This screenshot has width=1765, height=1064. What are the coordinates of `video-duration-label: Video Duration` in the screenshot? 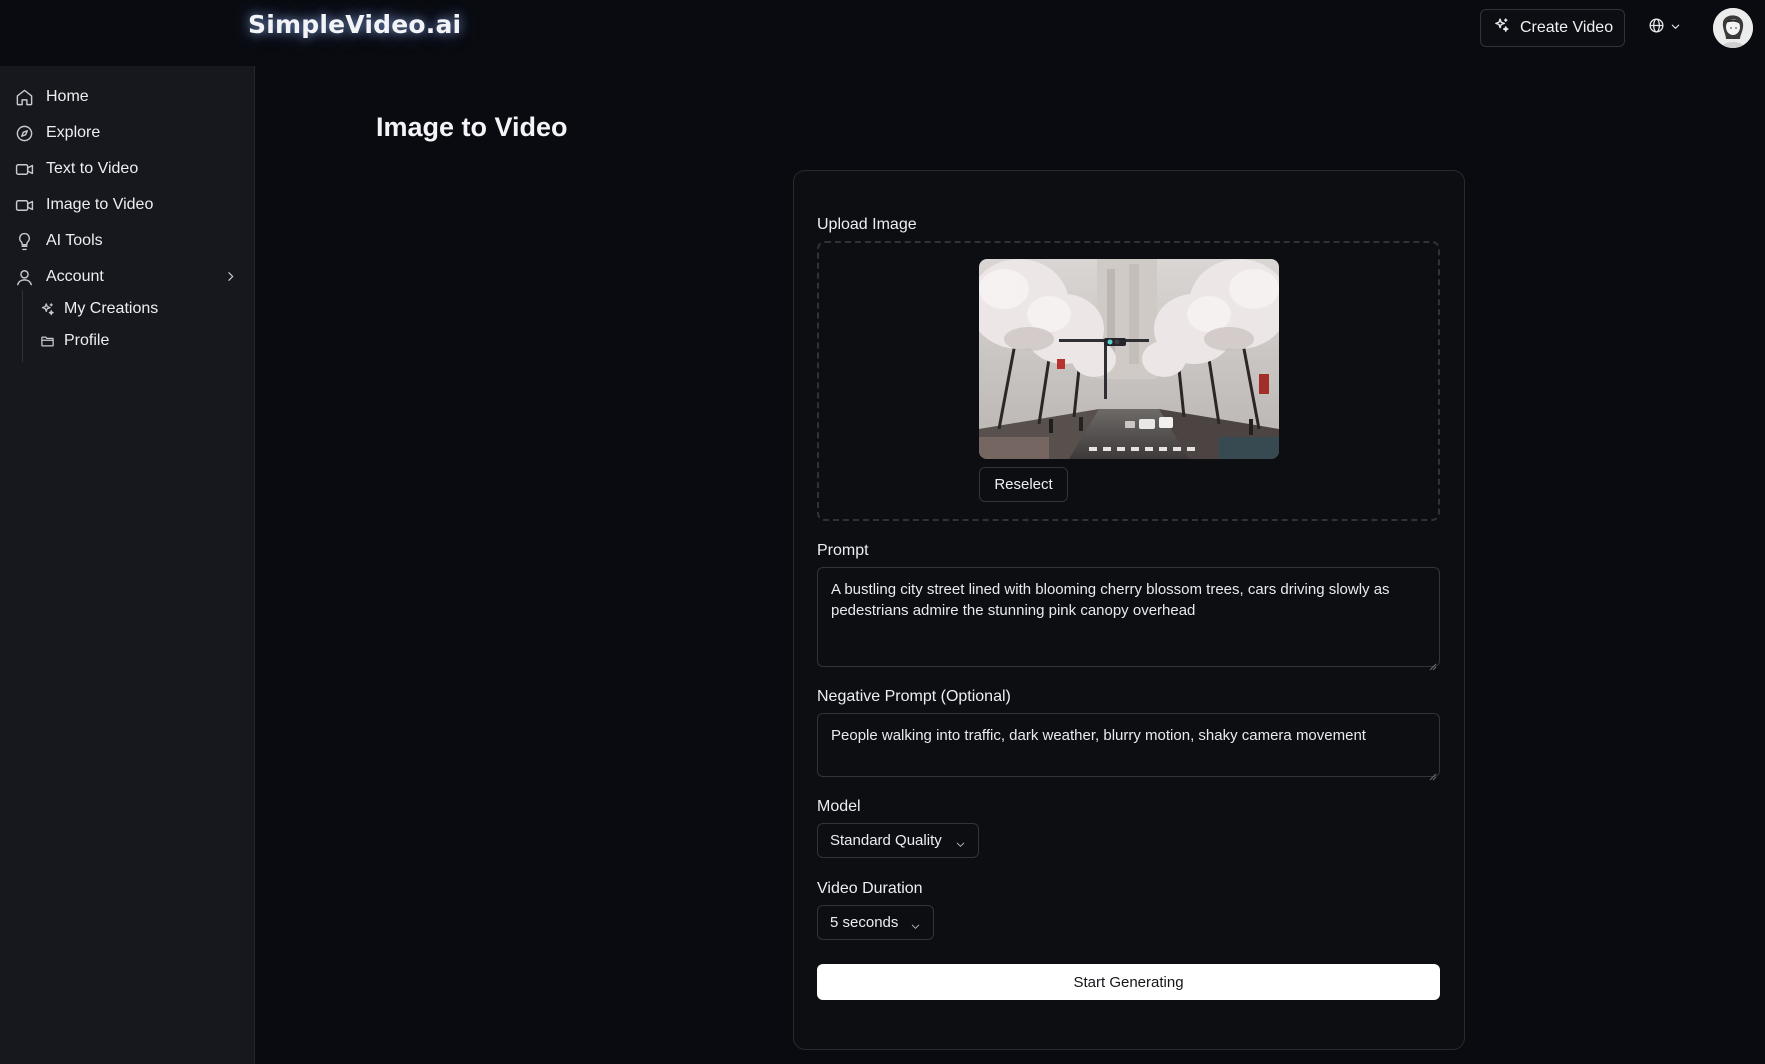 It's located at (870, 888).